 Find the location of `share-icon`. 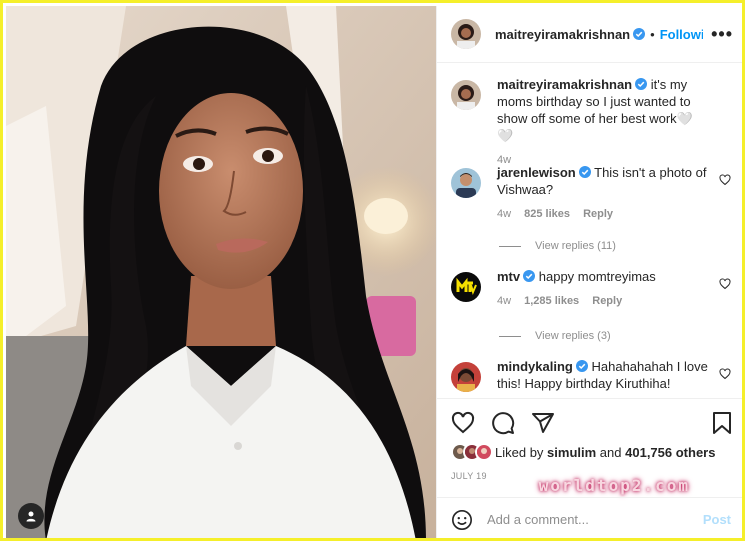

share-icon is located at coordinates (543, 423).